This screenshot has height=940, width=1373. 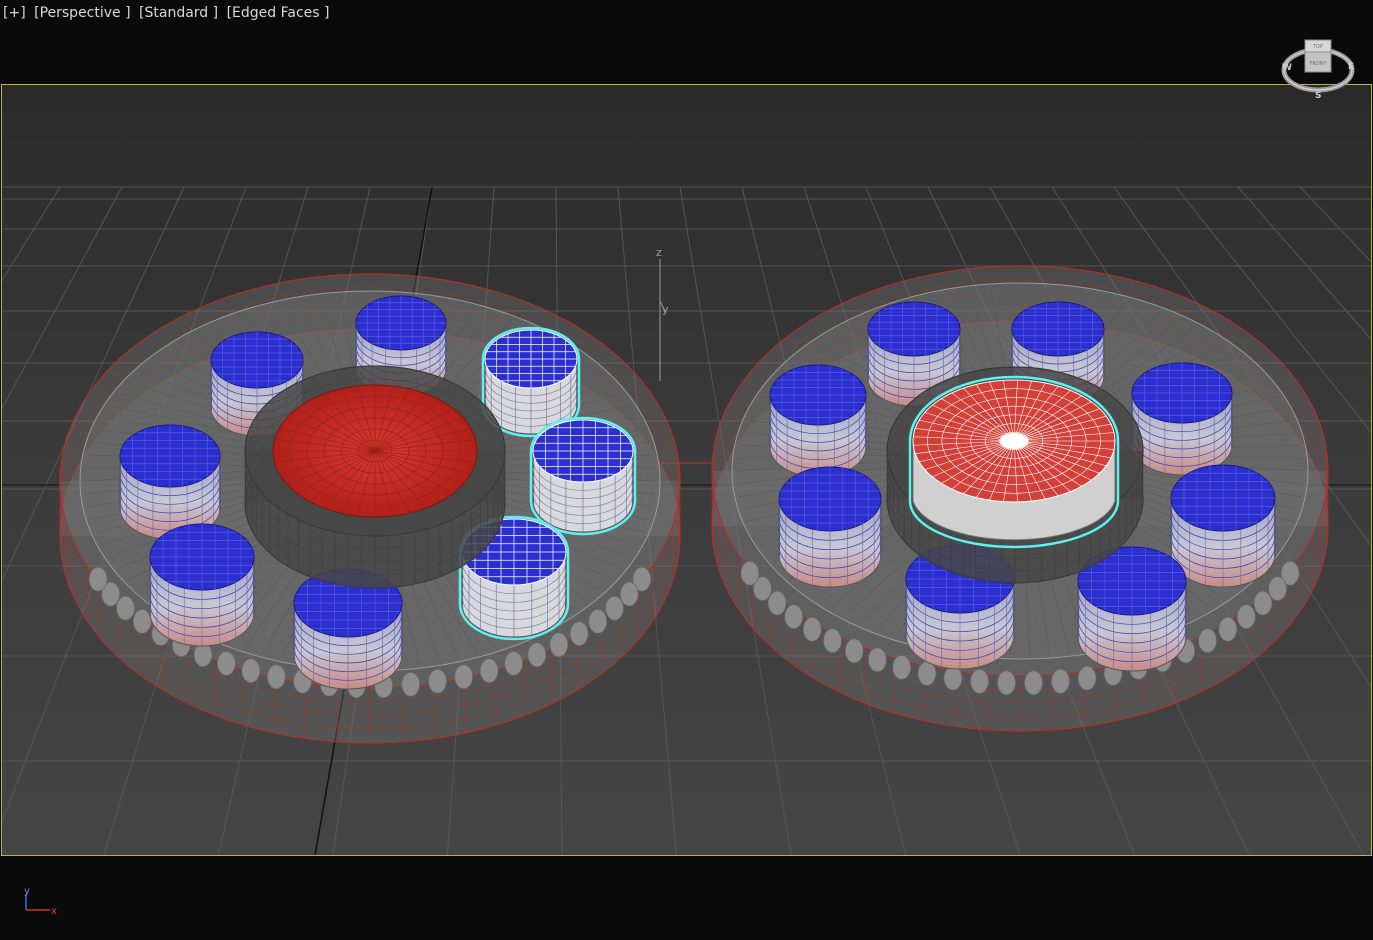 What do you see at coordinates (1351, 67) in the screenshot?
I see `compass-east-label: E` at bounding box center [1351, 67].